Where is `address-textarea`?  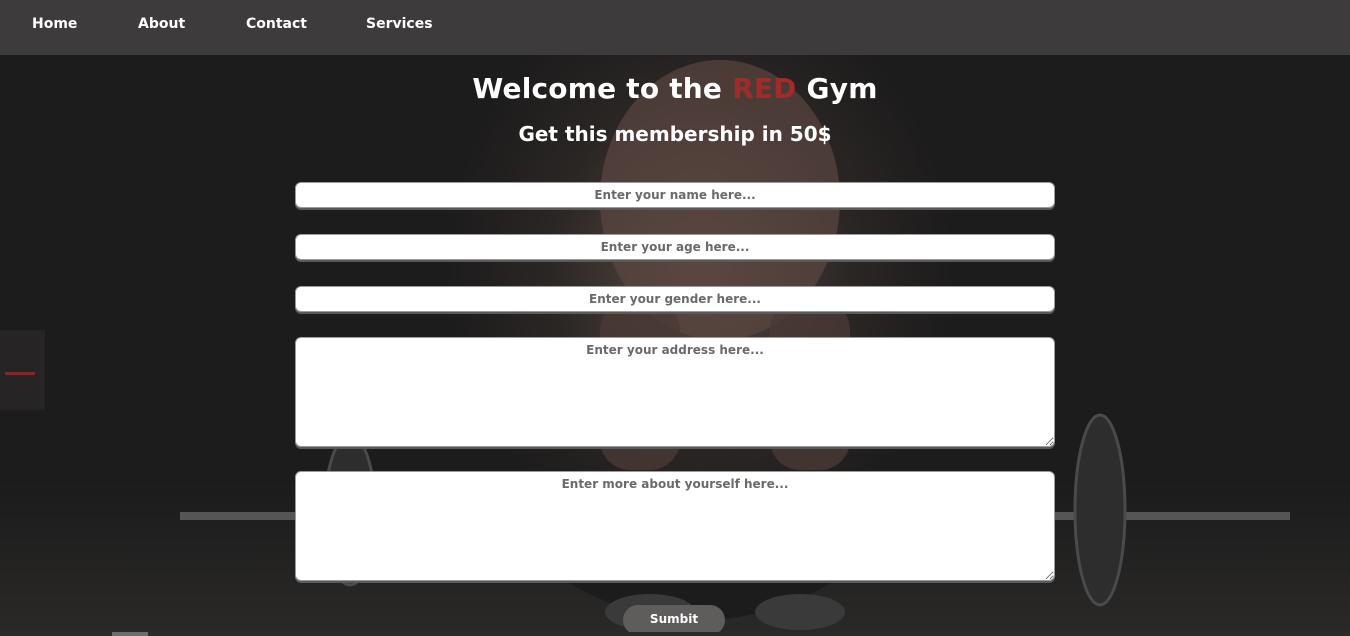
address-textarea is located at coordinates (675, 392).